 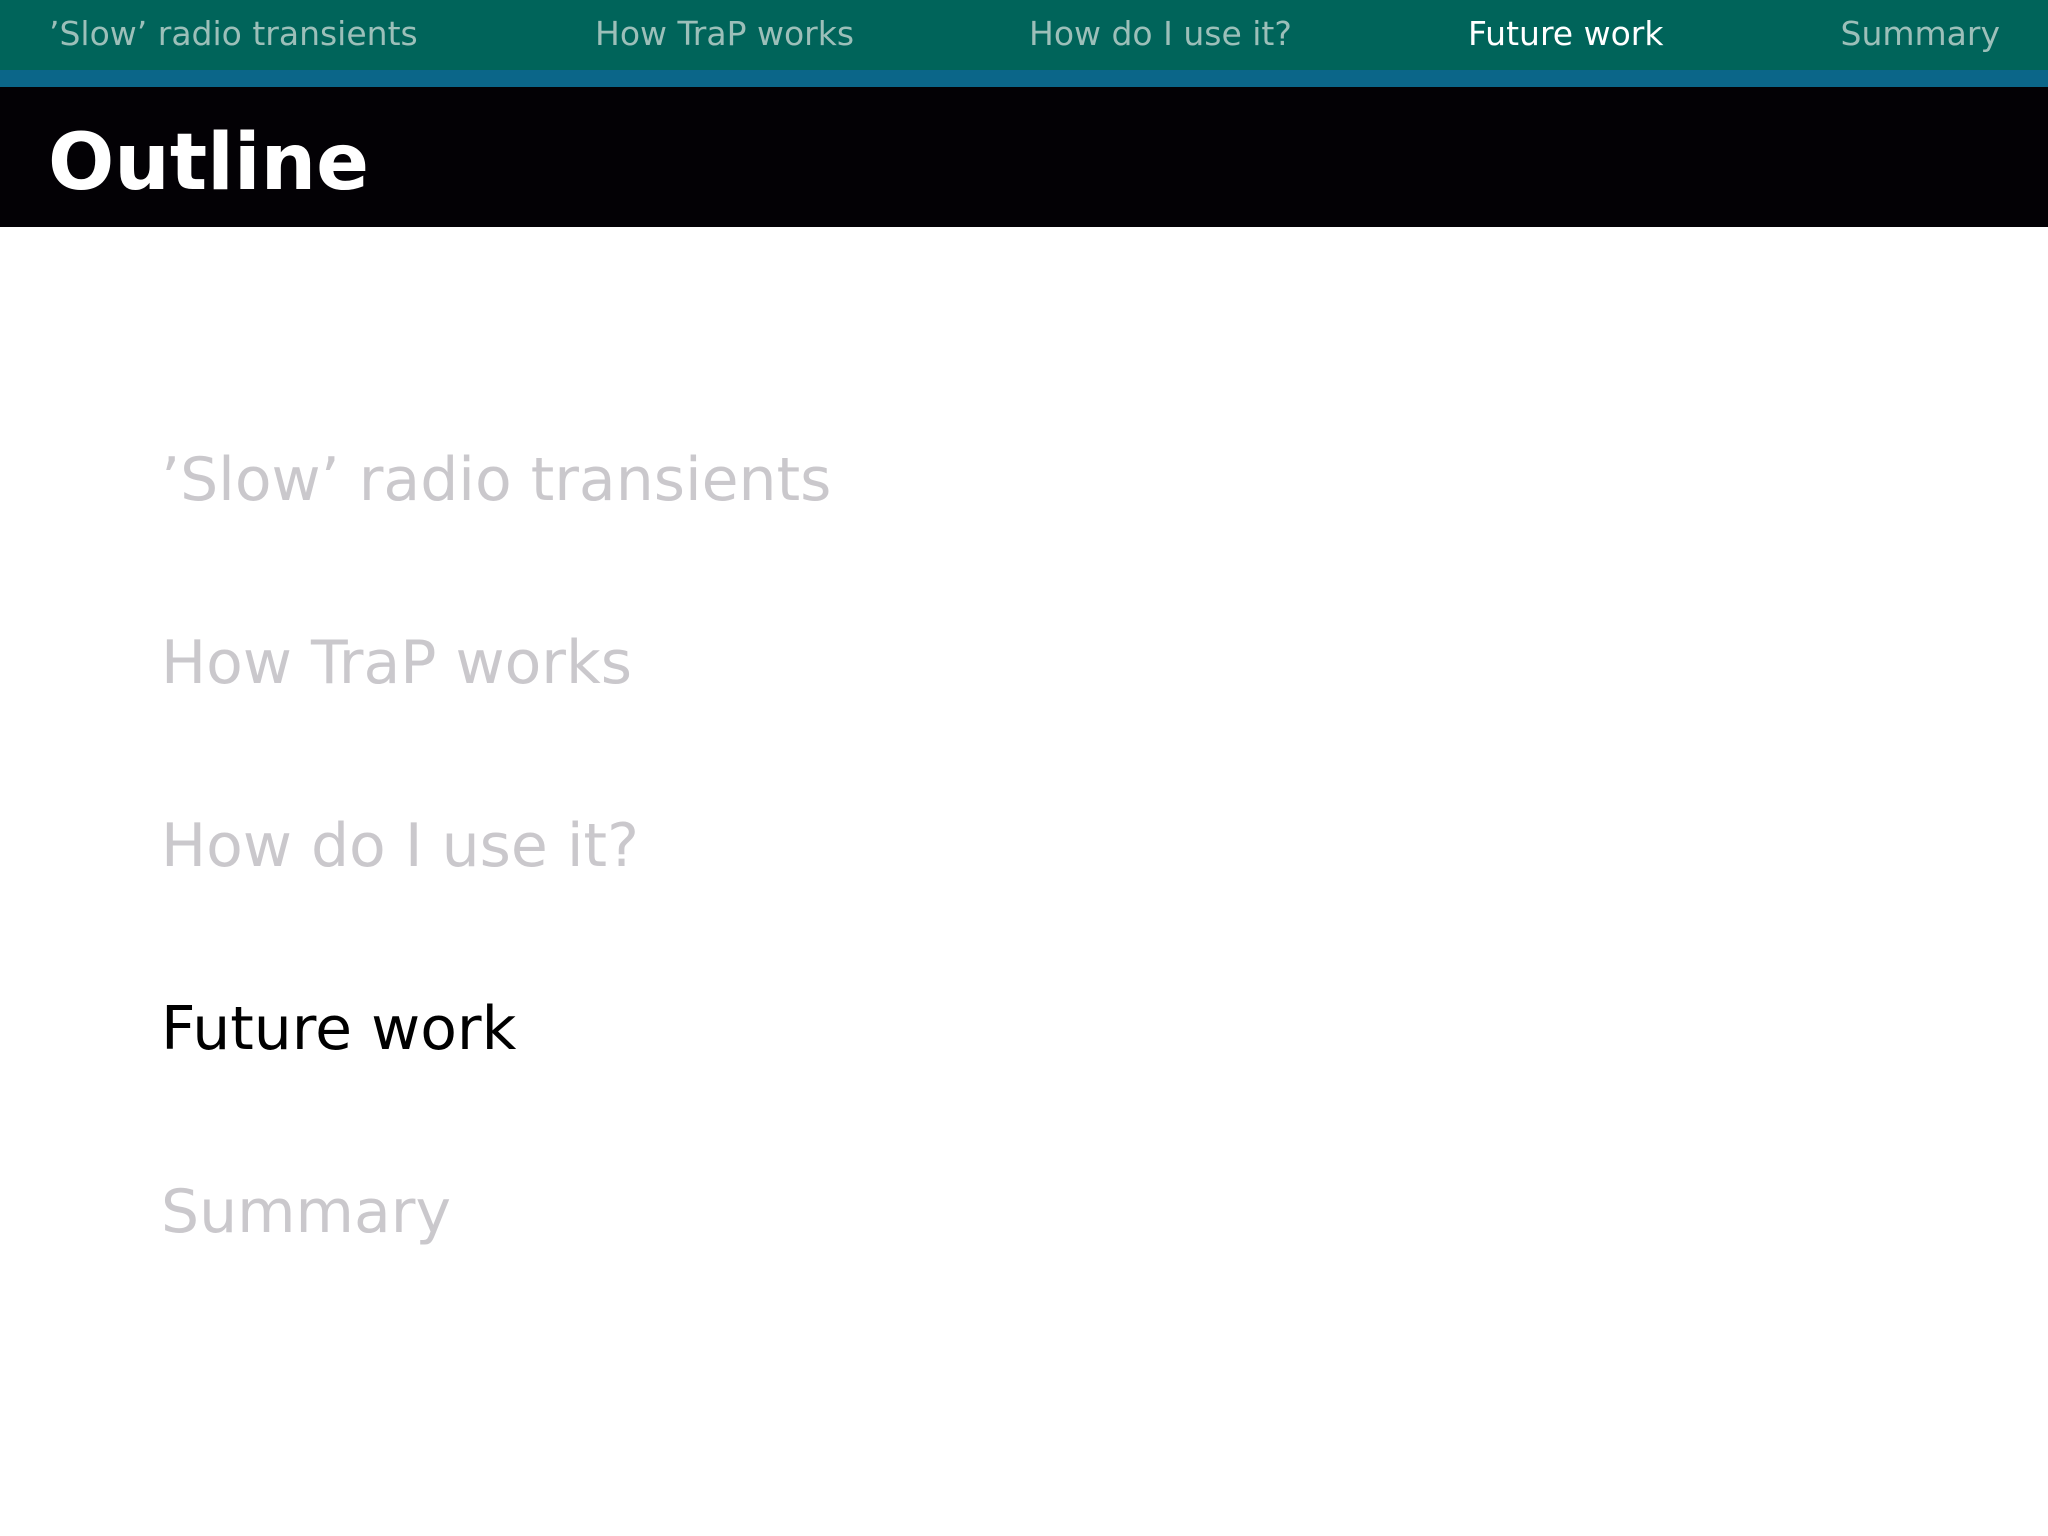 I want to click on outline-item-how-trap-works: How TraP works, so click(x=496, y=714).